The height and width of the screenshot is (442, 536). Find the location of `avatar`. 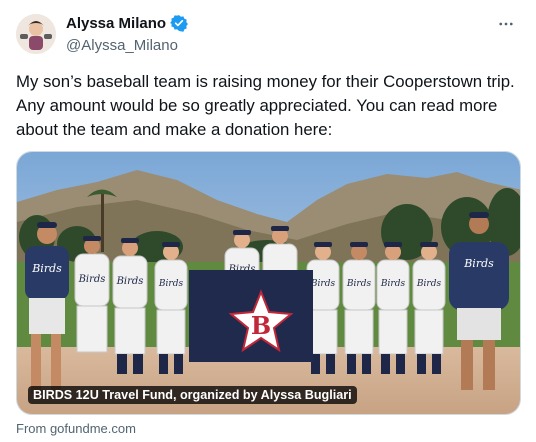

avatar is located at coordinates (36, 34).